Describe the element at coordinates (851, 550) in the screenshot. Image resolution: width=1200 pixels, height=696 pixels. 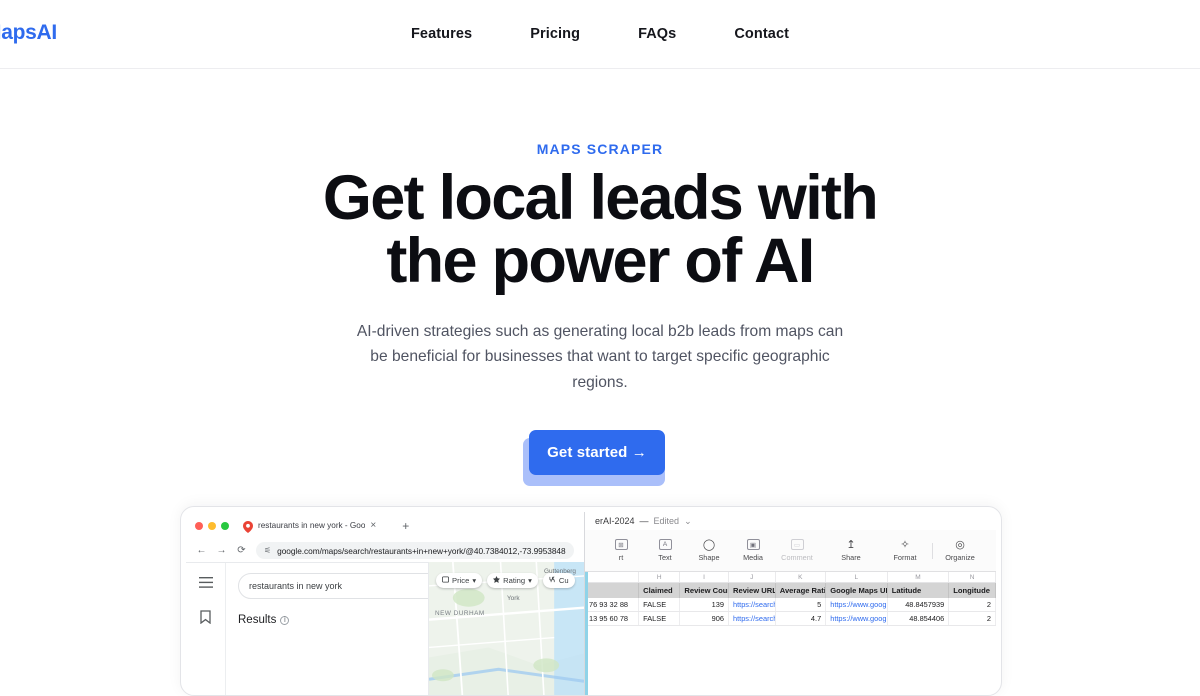
I see `toolbar-share-button: ↥ Share` at that location.